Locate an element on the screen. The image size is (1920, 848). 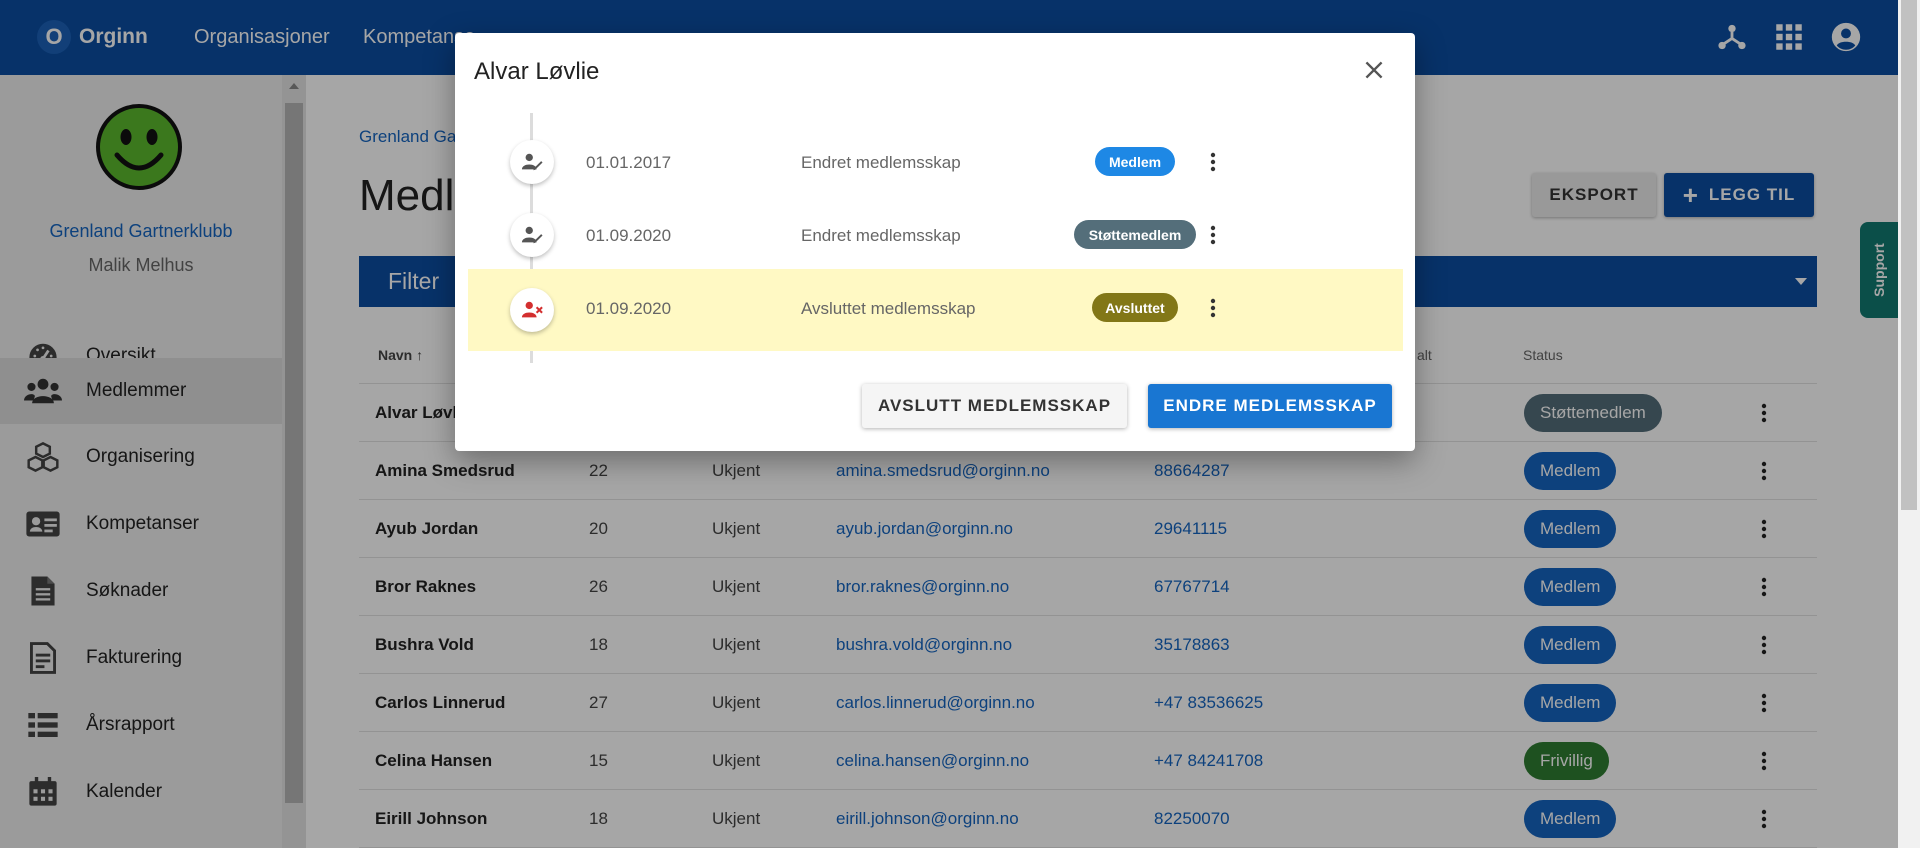
dialog-title: Alvar Løvlie is located at coordinates (537, 71).